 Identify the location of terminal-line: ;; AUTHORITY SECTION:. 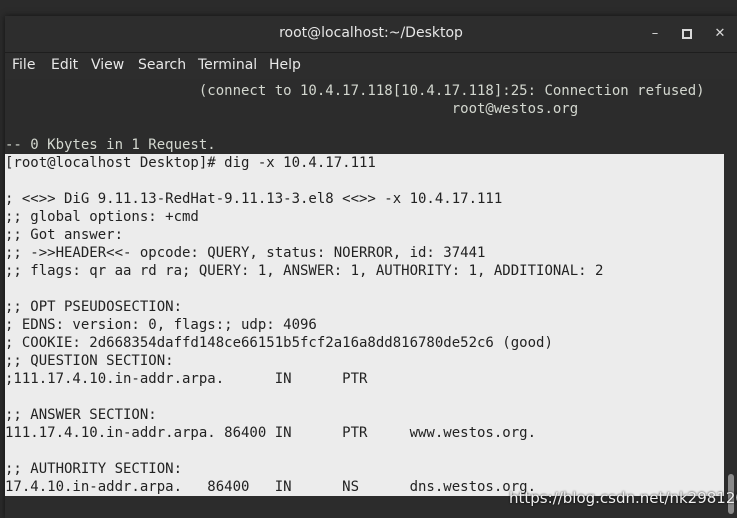
(364, 469).